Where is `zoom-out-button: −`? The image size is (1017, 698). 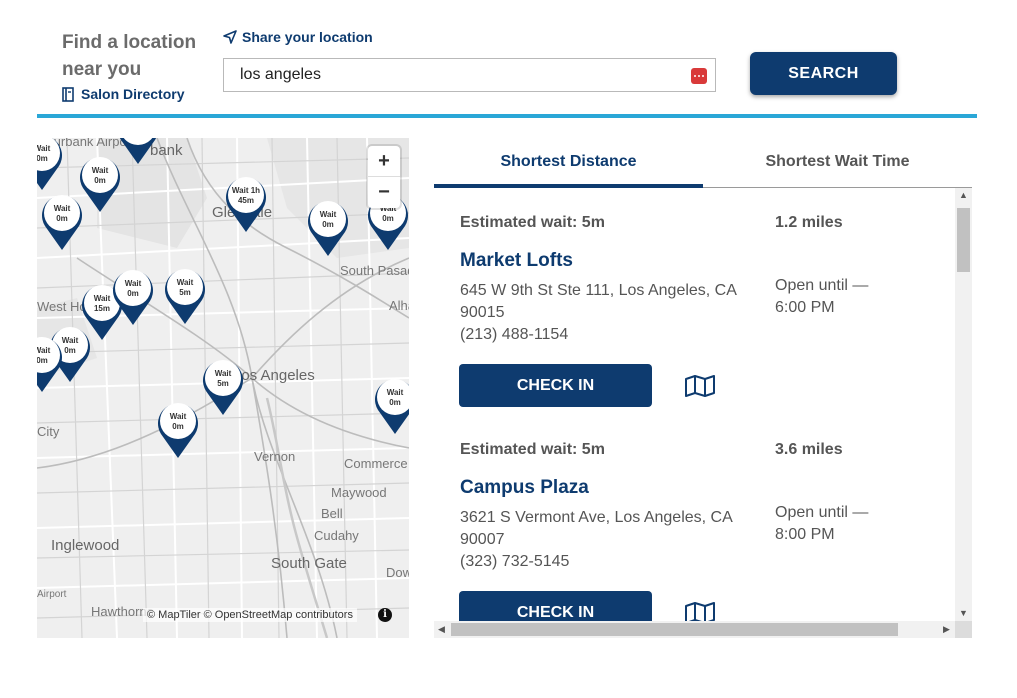
zoom-out-button: − is located at coordinates (384, 192).